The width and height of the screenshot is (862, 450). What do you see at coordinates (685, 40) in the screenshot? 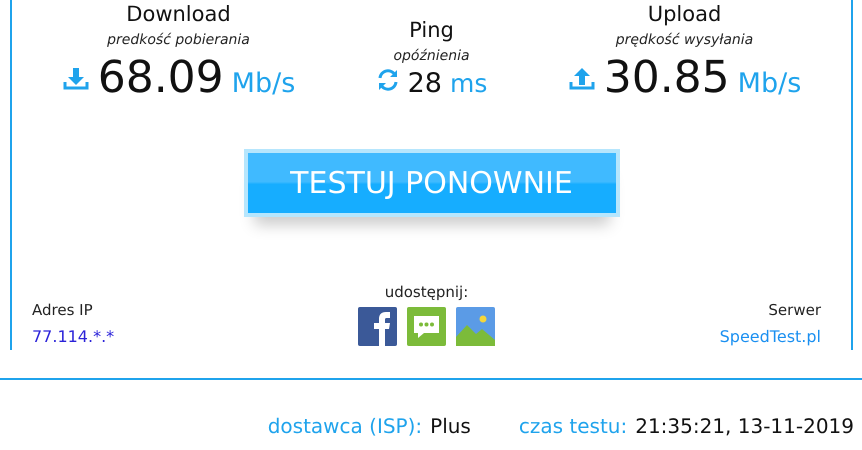
I see `metric-subtitle: prędkość wysyłania` at bounding box center [685, 40].